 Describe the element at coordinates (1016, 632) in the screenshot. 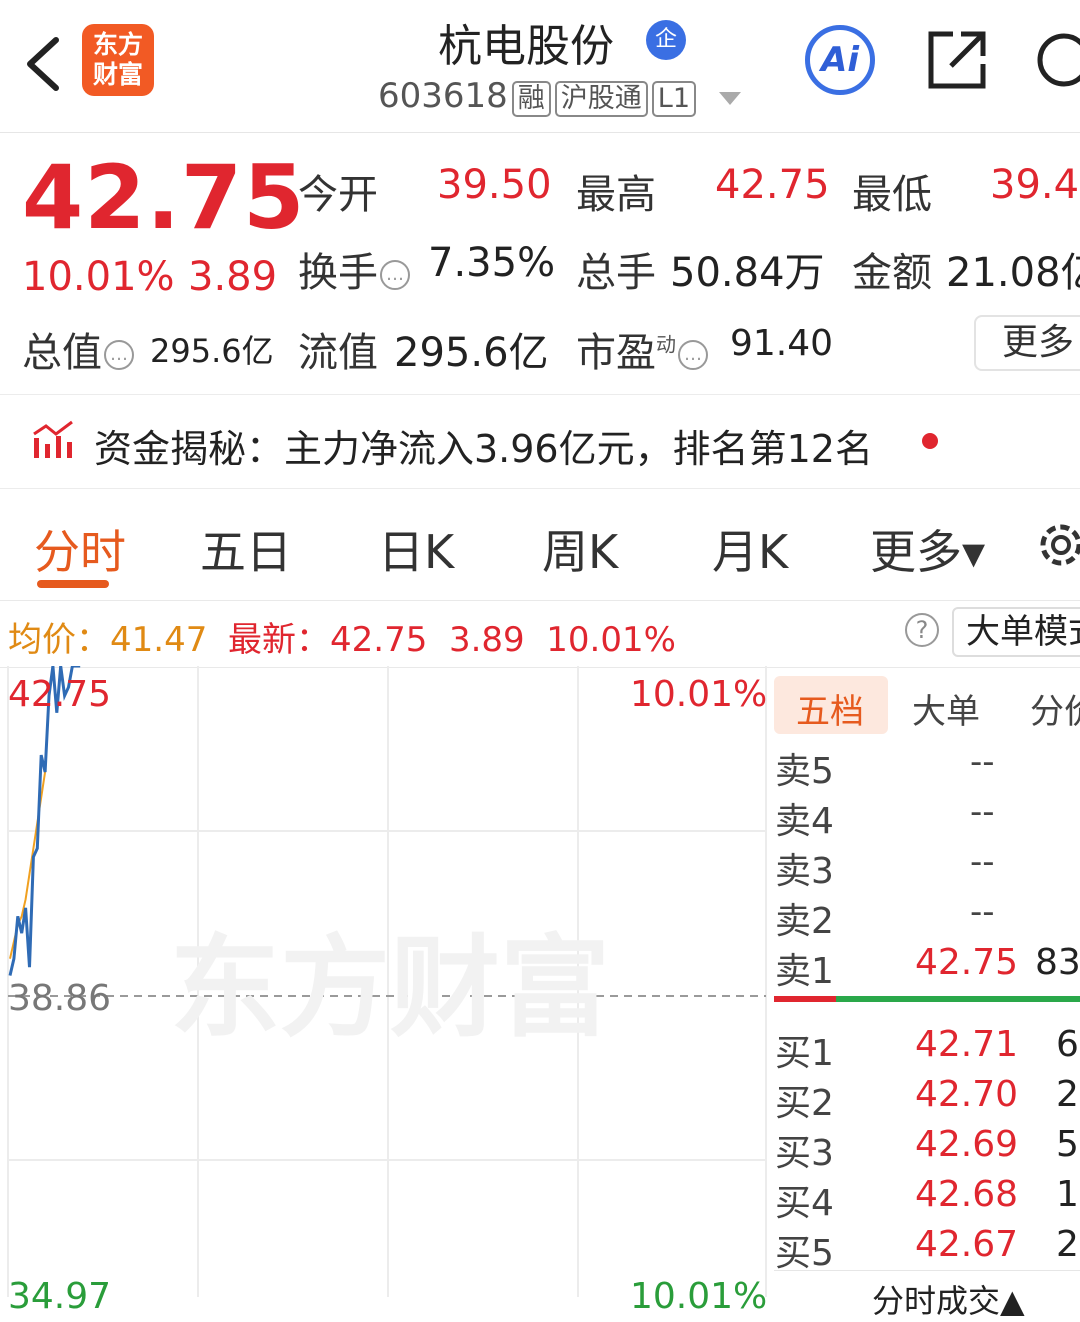

I see `big-order-mode-button: 大单模式` at that location.